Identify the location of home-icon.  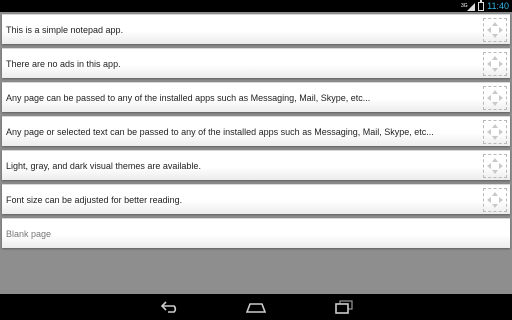
(256, 307).